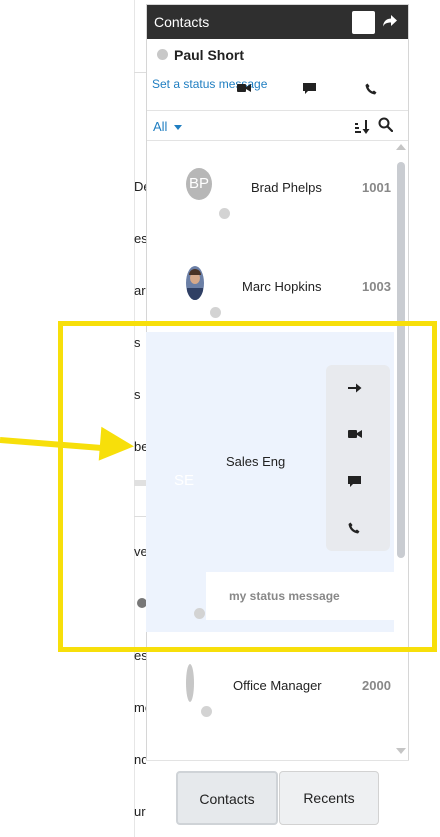 The image size is (440, 837). What do you see at coordinates (277, 126) in the screenshot?
I see `filter-row: All` at bounding box center [277, 126].